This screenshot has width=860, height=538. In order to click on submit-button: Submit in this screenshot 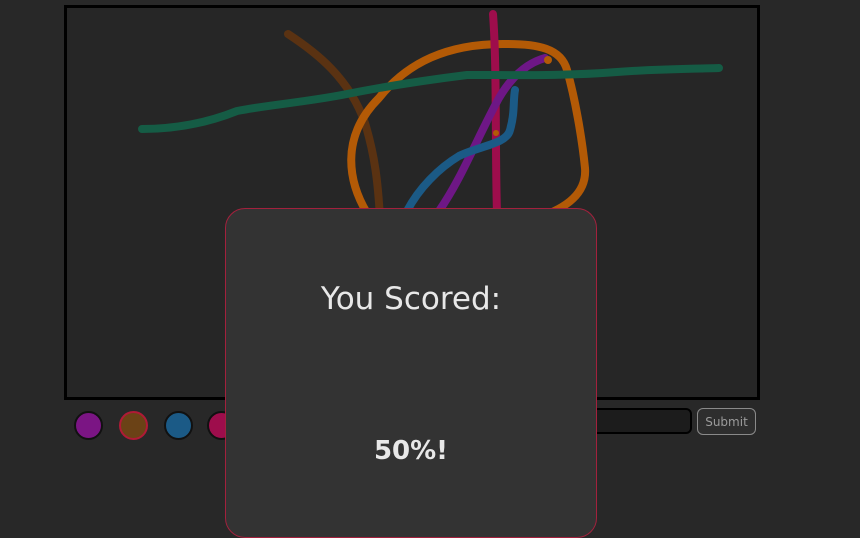, I will do `click(726, 421)`.